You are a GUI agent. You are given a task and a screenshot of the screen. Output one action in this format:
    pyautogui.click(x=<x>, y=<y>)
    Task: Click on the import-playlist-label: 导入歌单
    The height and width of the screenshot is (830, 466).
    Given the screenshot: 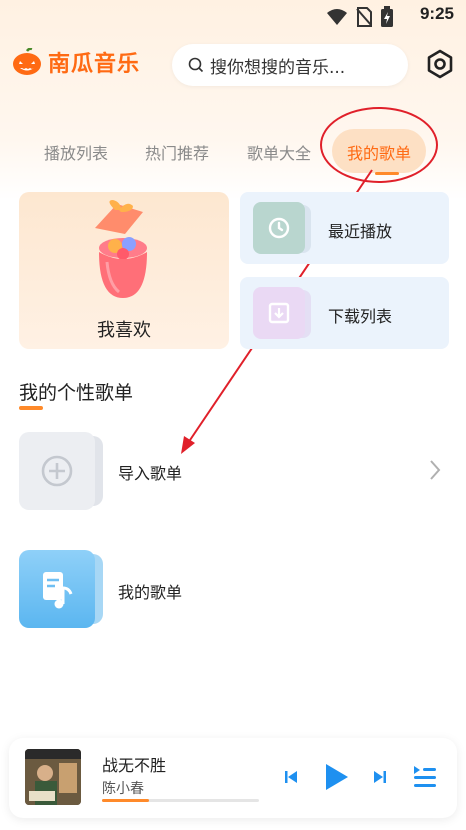 What is the action you would take?
    pyautogui.click(x=150, y=473)
    